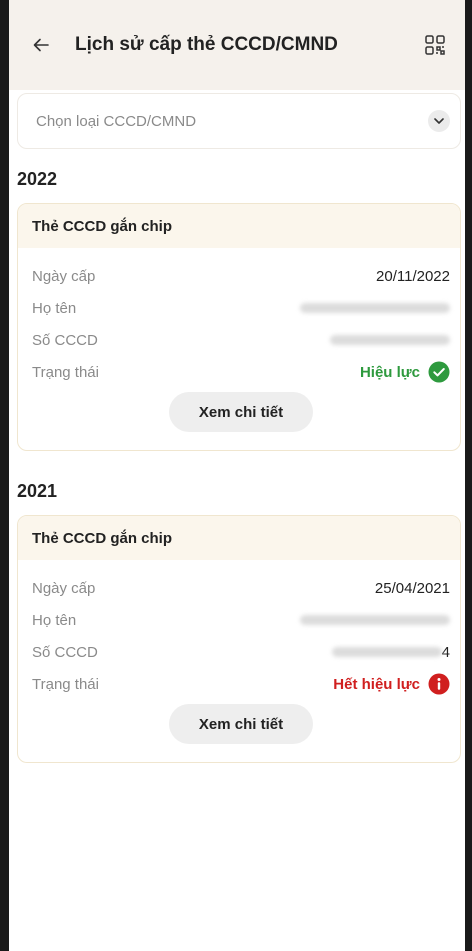 Image resolution: width=472 pixels, height=951 pixels. I want to click on status-value: Hiệu lực, so click(405, 372).